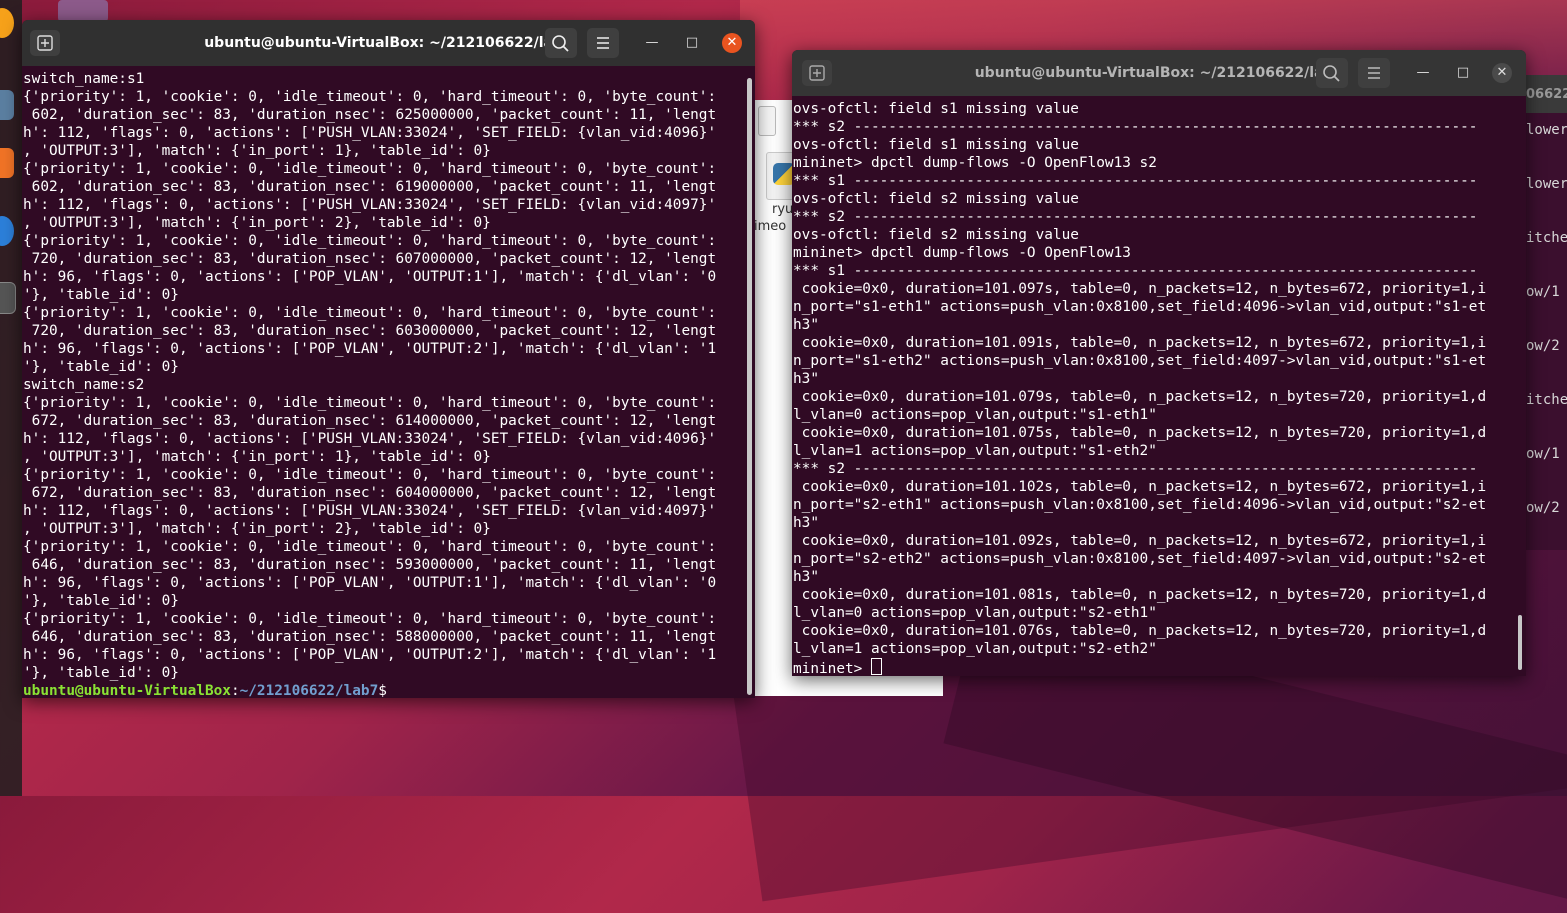 The image size is (1567, 913). I want to click on mininet-prompt: mininet>, so click(832, 668).